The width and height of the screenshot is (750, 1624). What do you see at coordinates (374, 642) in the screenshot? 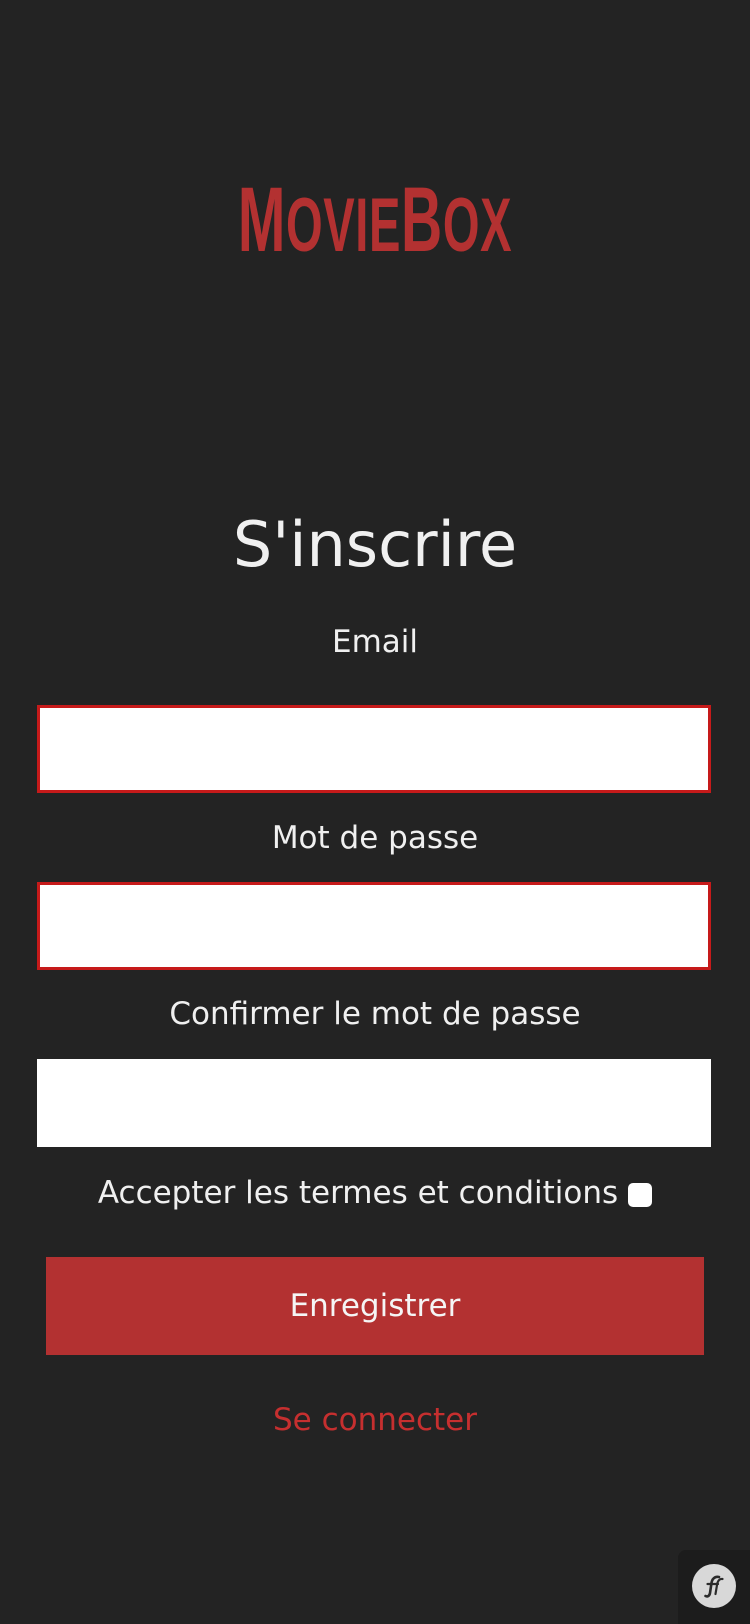
I see `email-label: Email` at bounding box center [374, 642].